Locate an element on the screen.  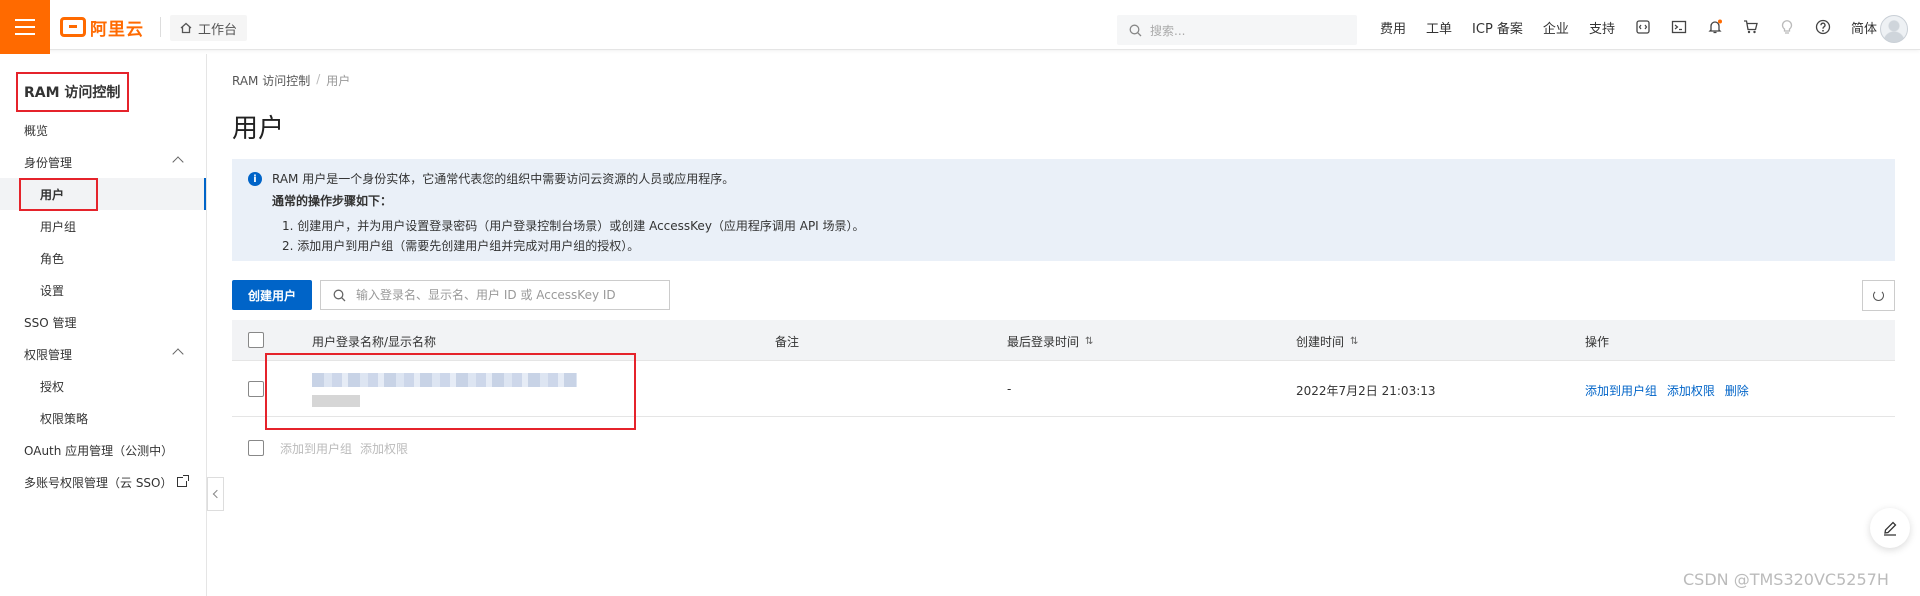
sidebar-item-roles: 角色 is located at coordinates (103, 258).